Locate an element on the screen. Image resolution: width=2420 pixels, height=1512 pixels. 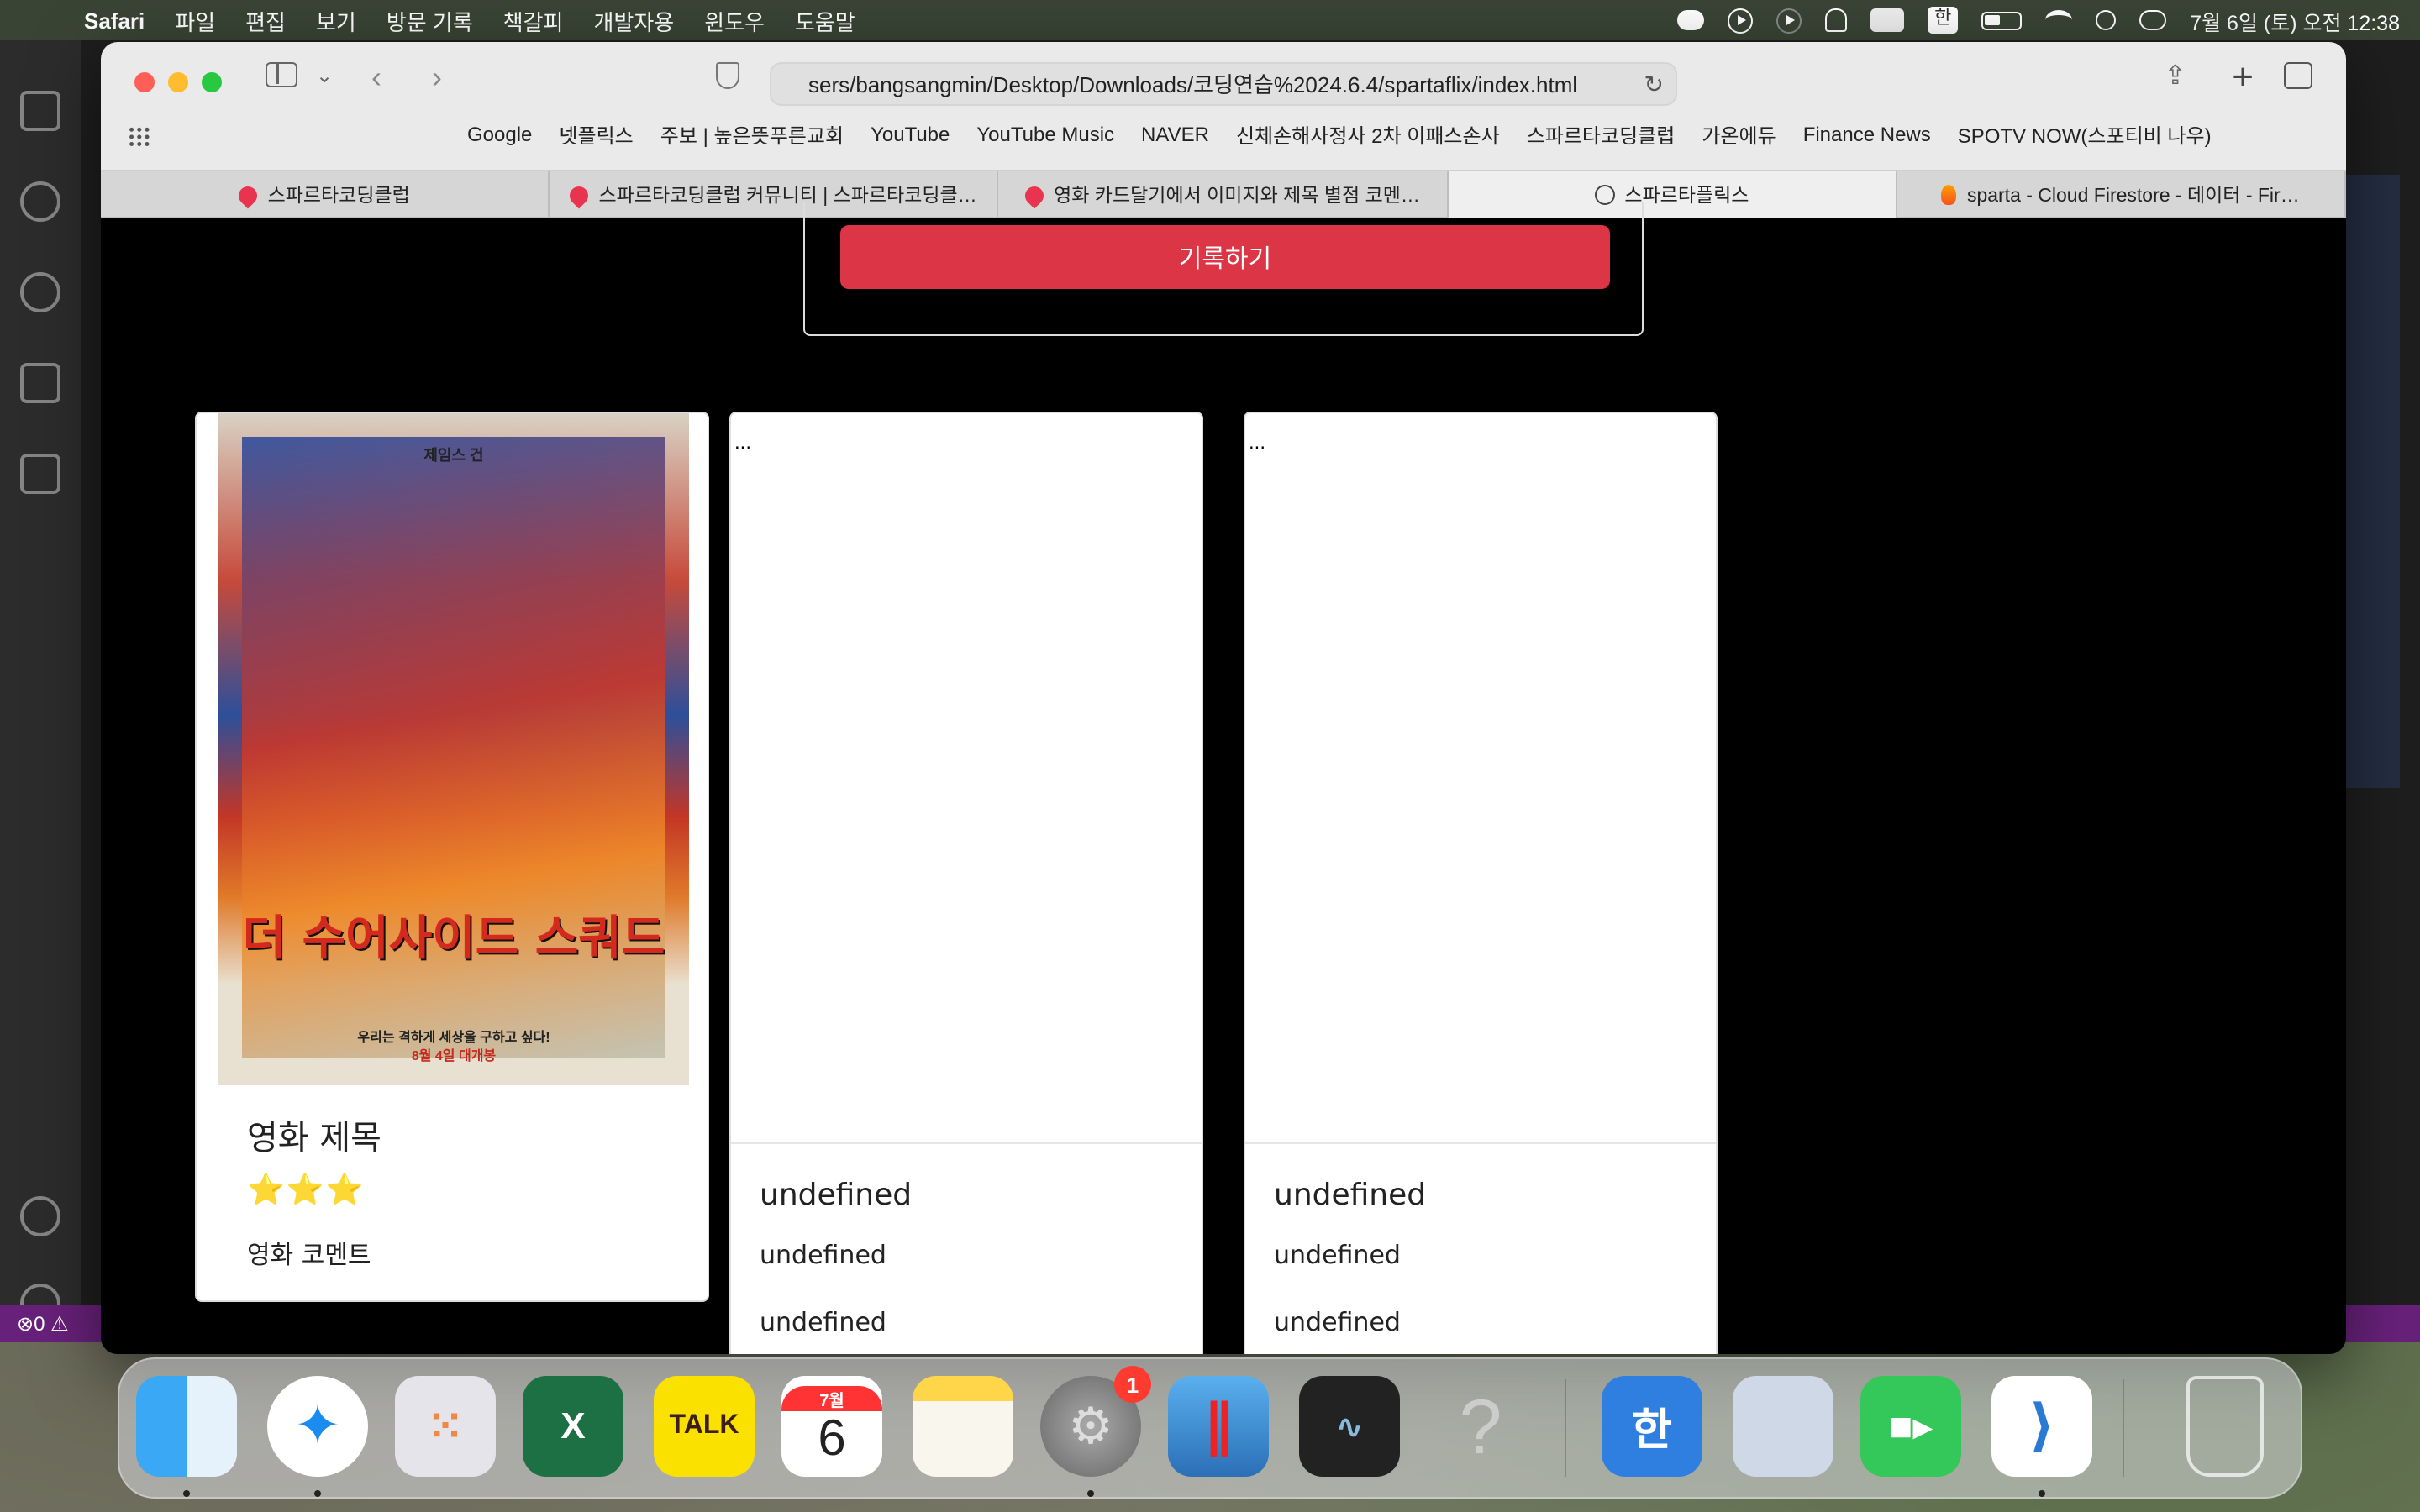
bookmark-youtube: YouTube is located at coordinates (910, 134).